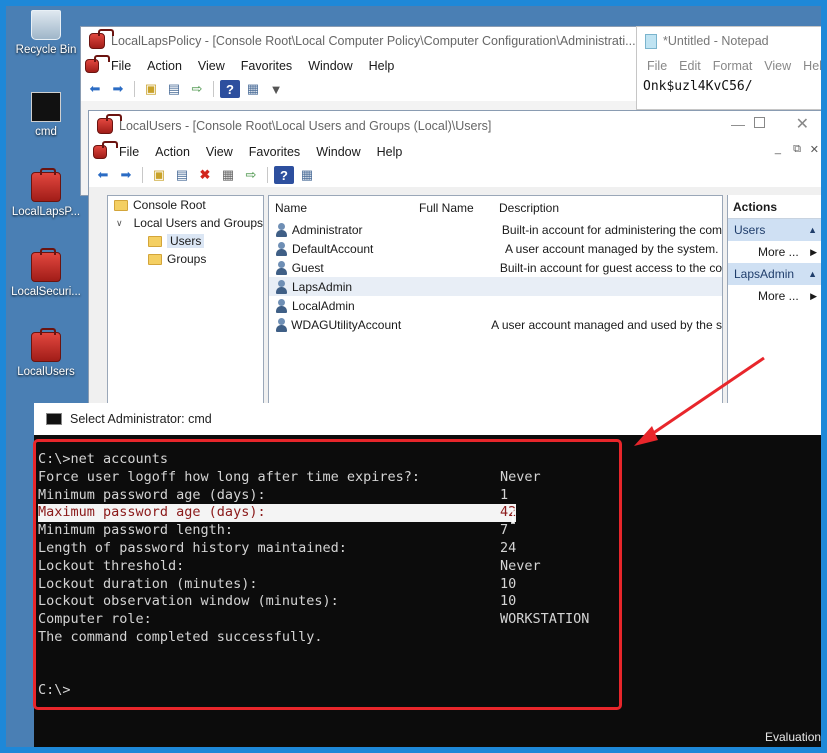 The height and width of the screenshot is (753, 827). I want to click on annotation-arrow, so click(699, 401).